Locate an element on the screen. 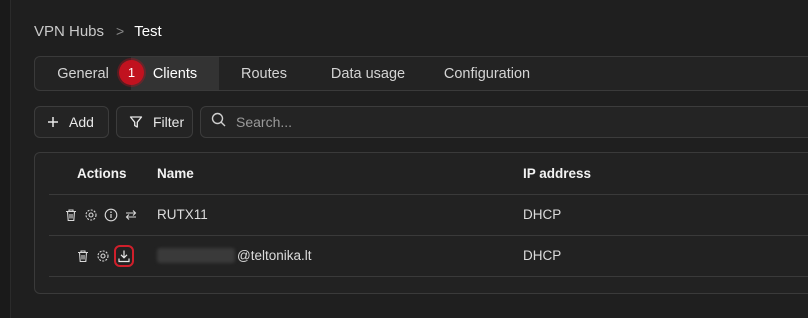 The image size is (808, 318). tab-general: General is located at coordinates (83, 73).